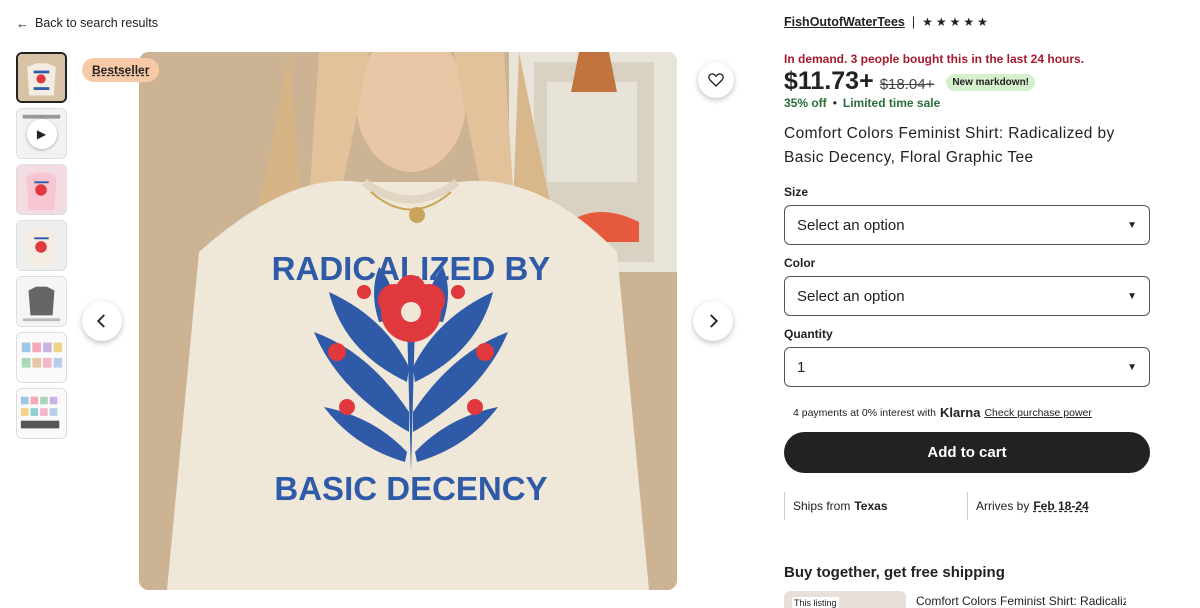  I want to click on bundle-listing-image: This listing, so click(845, 599).